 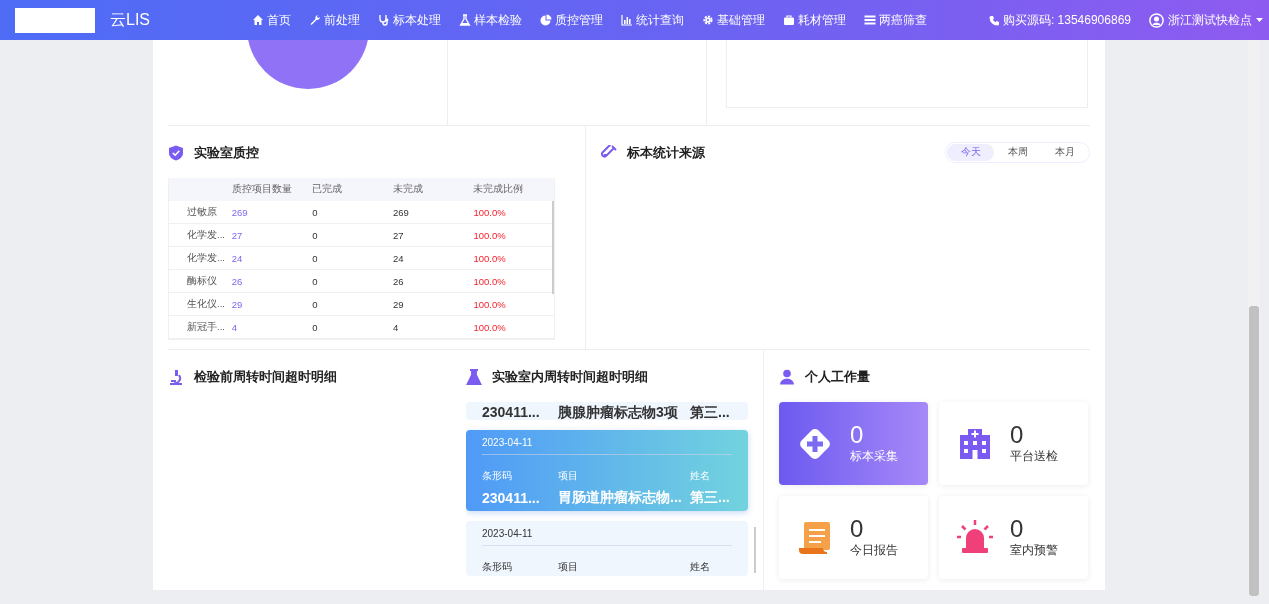 I want to click on section-title: 实验室质控, so click(x=226, y=153).